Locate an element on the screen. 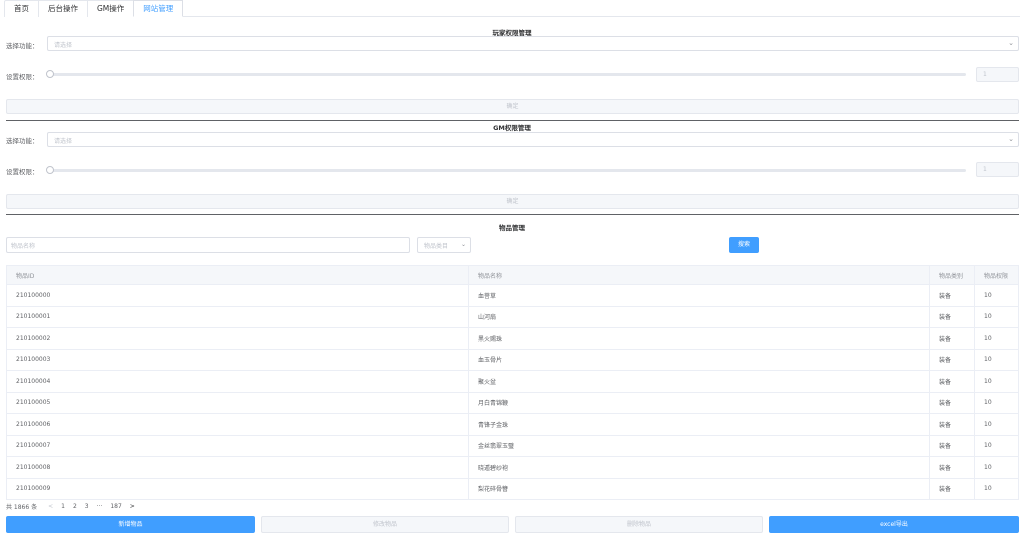  gm-perm-label: 设置权限： is located at coordinates (22, 172).